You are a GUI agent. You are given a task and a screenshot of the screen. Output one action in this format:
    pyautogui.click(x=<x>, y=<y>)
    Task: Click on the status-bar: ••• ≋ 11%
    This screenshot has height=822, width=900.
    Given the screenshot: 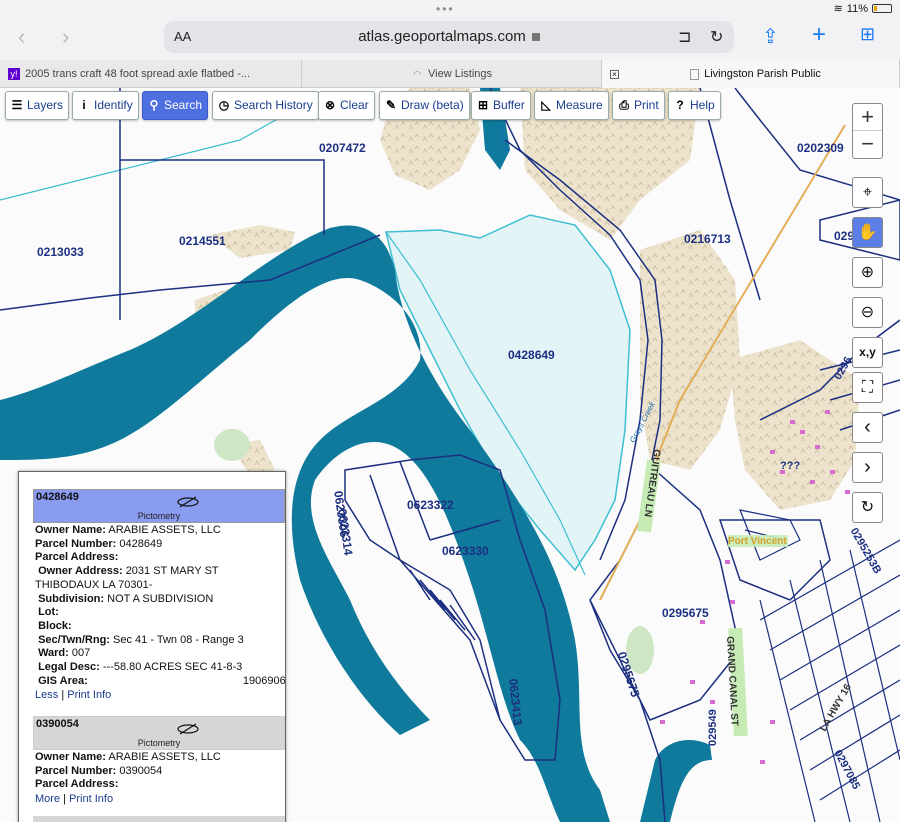 What is the action you would take?
    pyautogui.click(x=450, y=9)
    